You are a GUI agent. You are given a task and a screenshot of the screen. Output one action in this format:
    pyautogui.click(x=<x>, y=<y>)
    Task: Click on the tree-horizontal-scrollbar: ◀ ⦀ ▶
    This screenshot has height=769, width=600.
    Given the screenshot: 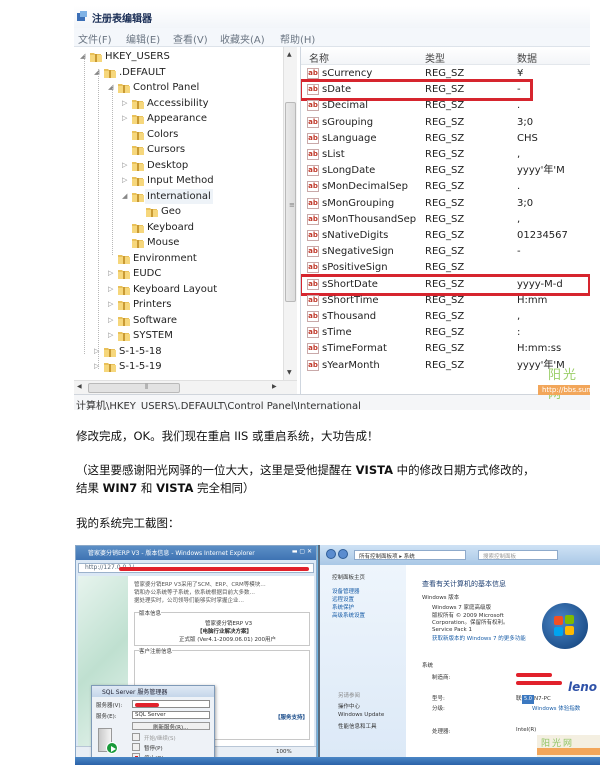 What is the action you would take?
    pyautogui.click(x=185, y=387)
    